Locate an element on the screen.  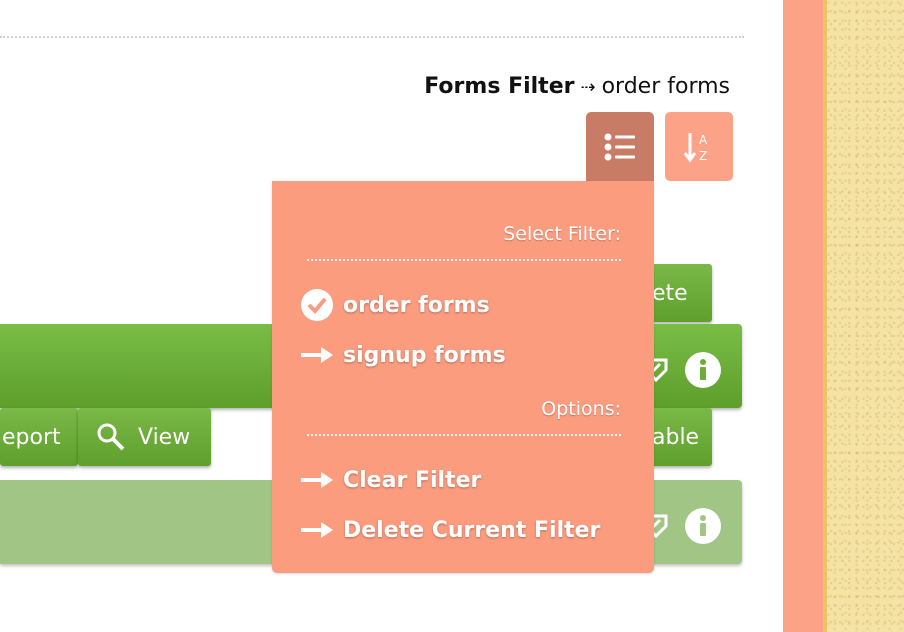
delete-current-filter-option: Delete Current Filter is located at coordinates (450, 530).